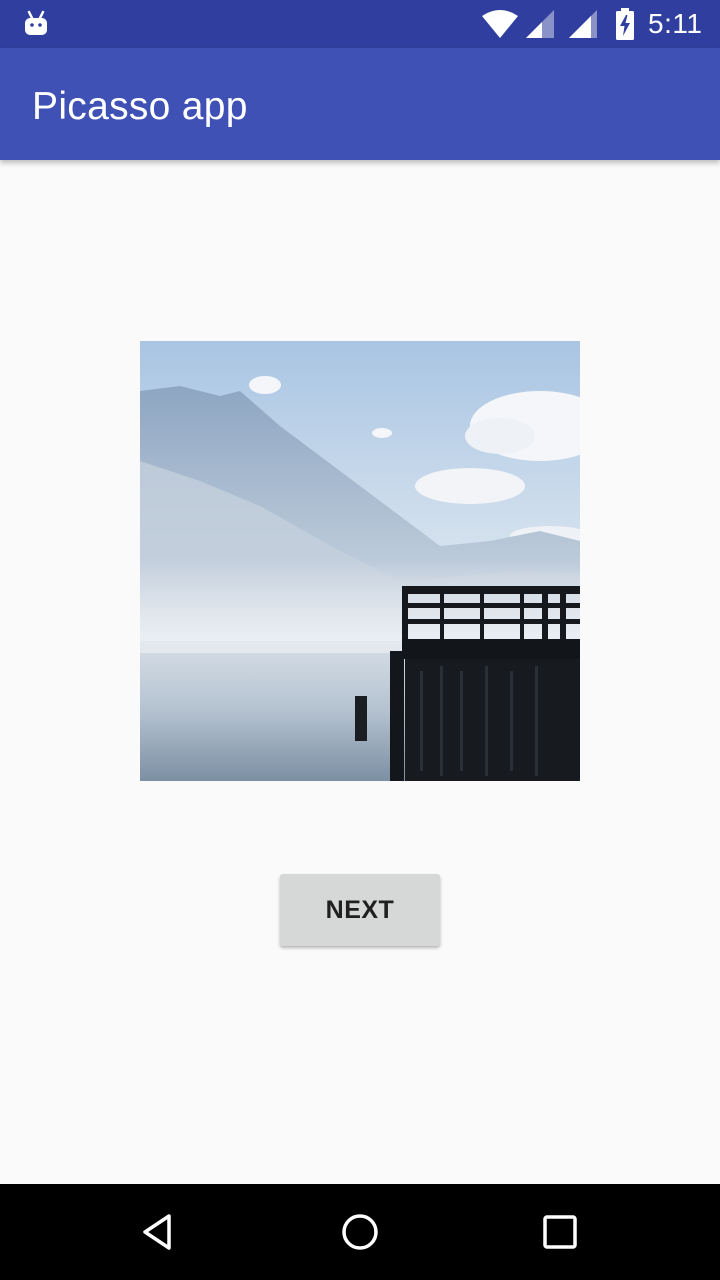  I want to click on app-title: Picasso app, so click(140, 106).